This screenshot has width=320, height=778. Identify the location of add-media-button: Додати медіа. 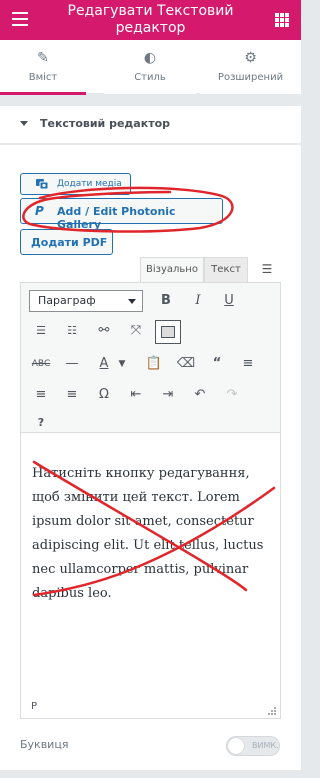
(75, 184).